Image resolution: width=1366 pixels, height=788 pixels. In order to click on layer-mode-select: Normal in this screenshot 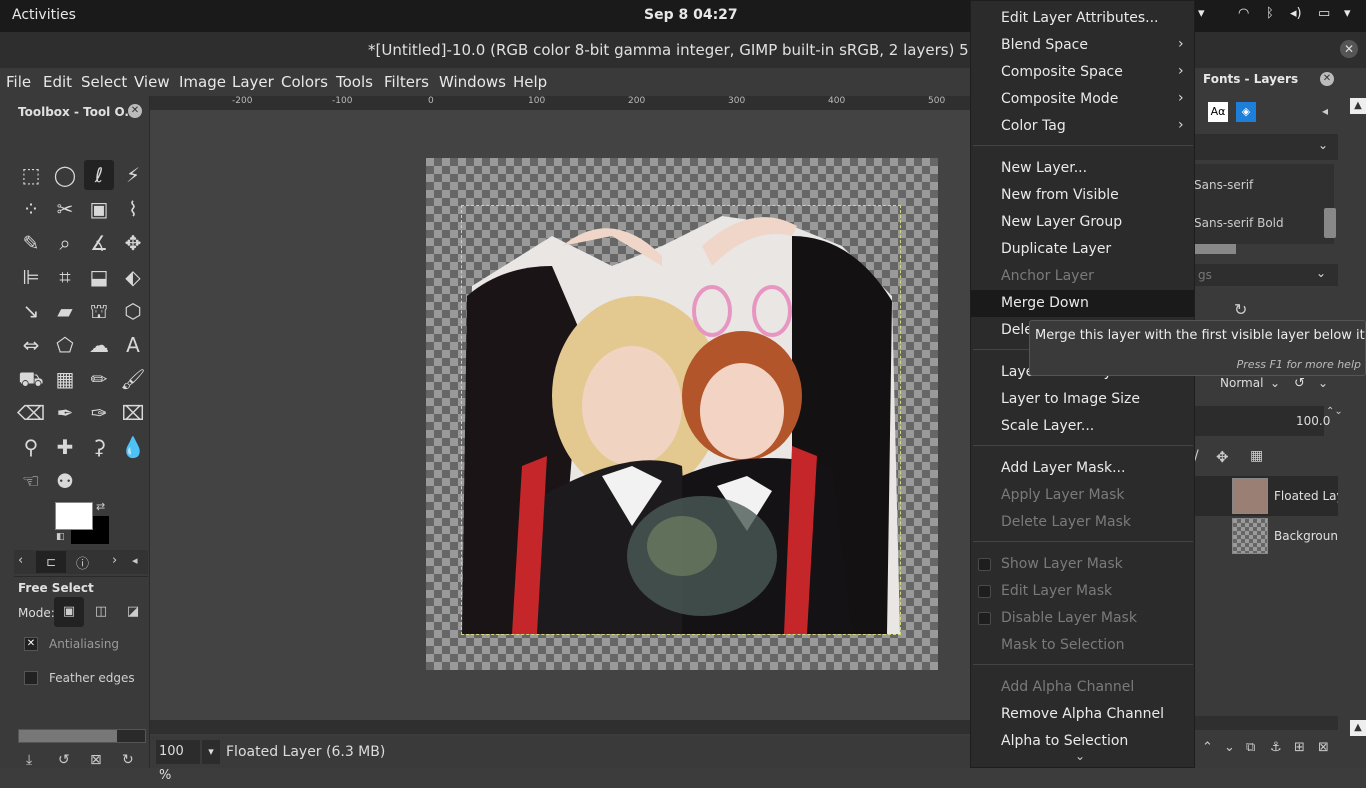, I will do `click(1241, 383)`.